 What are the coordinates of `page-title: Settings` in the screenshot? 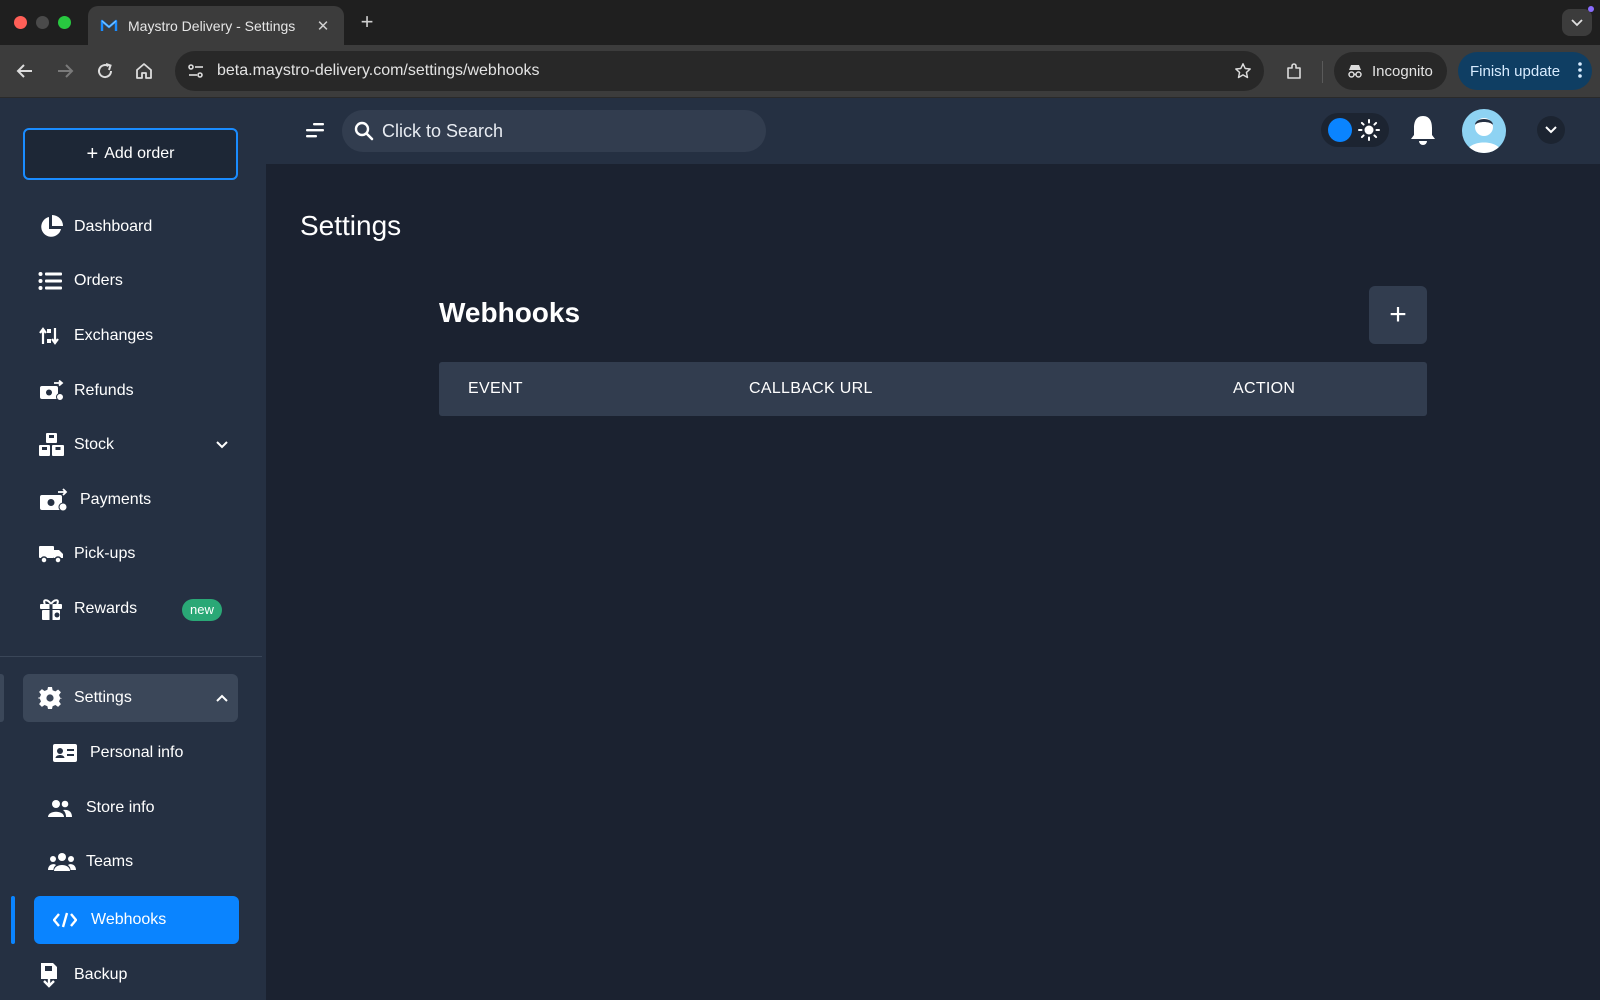 It's located at (351, 225).